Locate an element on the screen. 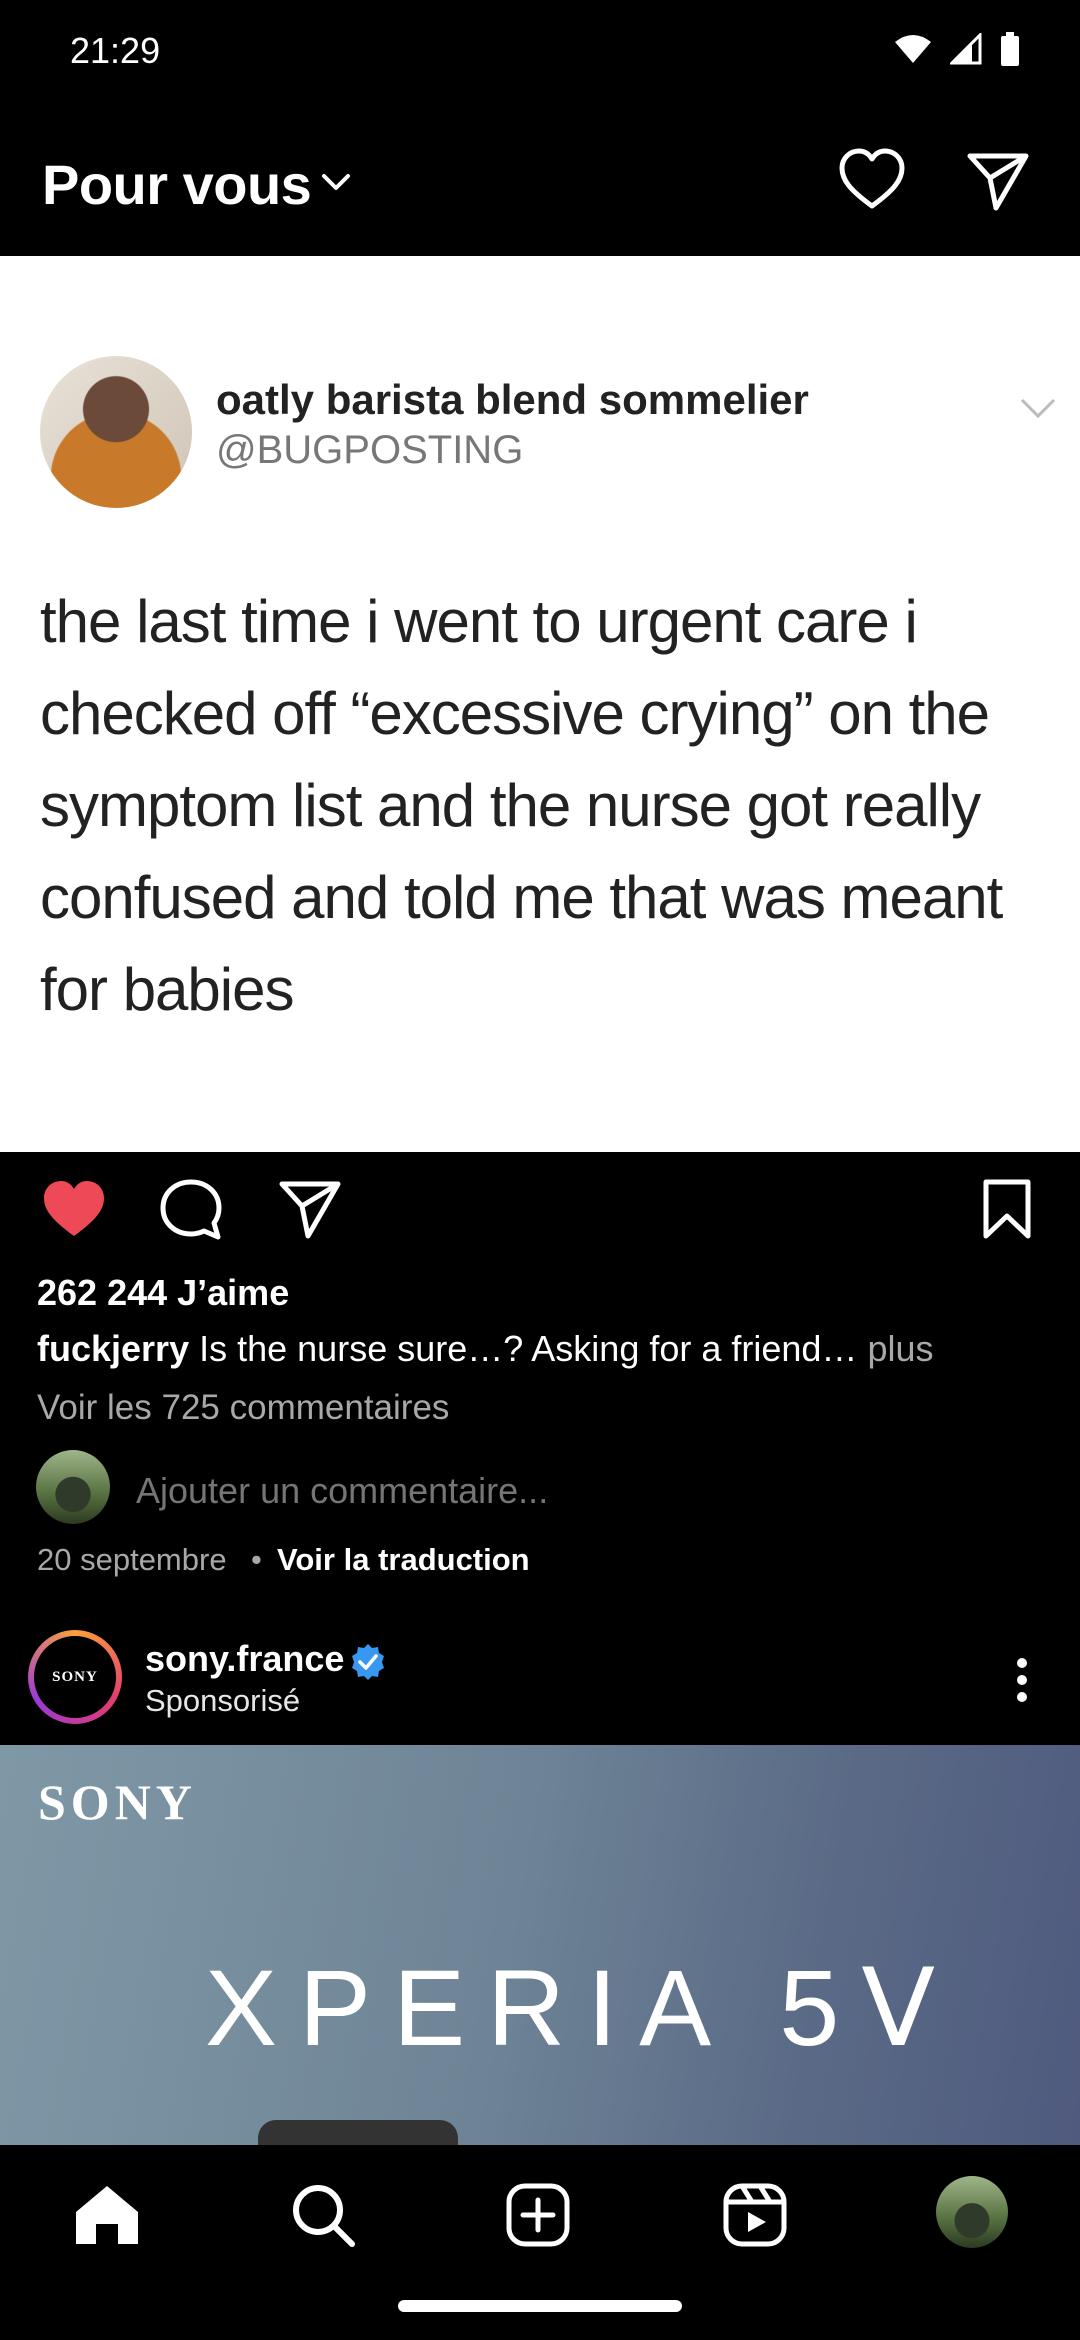  wifi-icon is located at coordinates (913, 49).